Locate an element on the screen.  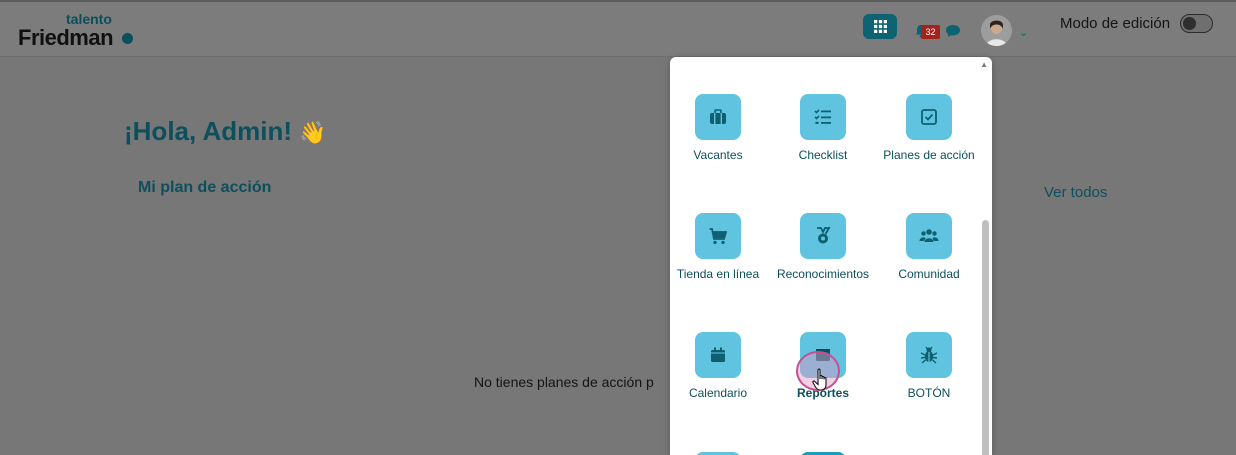
app-tile-checklist: Checklist is located at coordinates (823, 129).